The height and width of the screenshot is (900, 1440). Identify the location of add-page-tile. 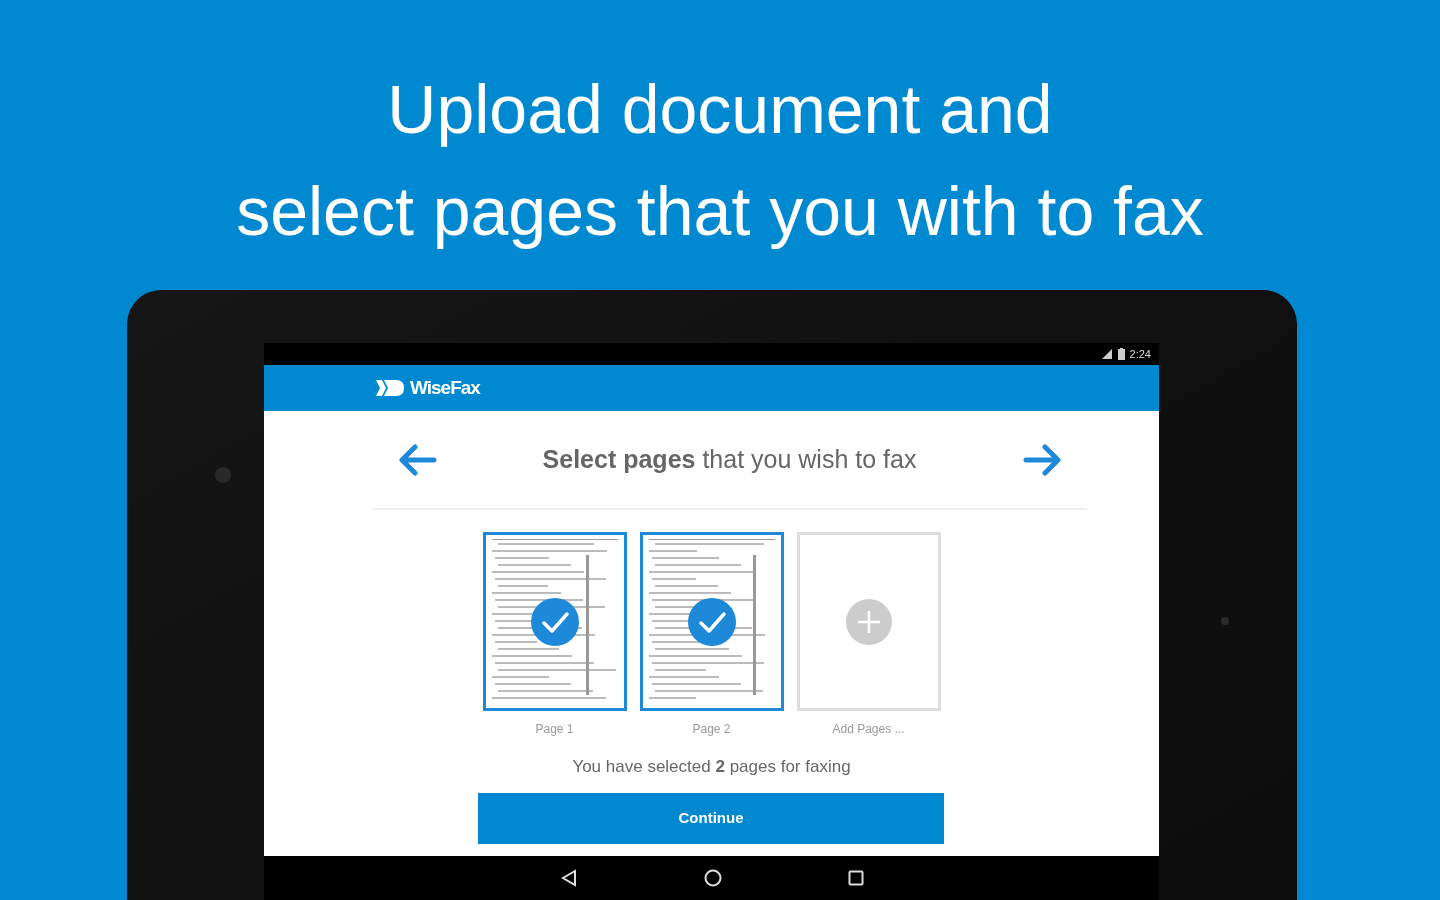
(868, 621).